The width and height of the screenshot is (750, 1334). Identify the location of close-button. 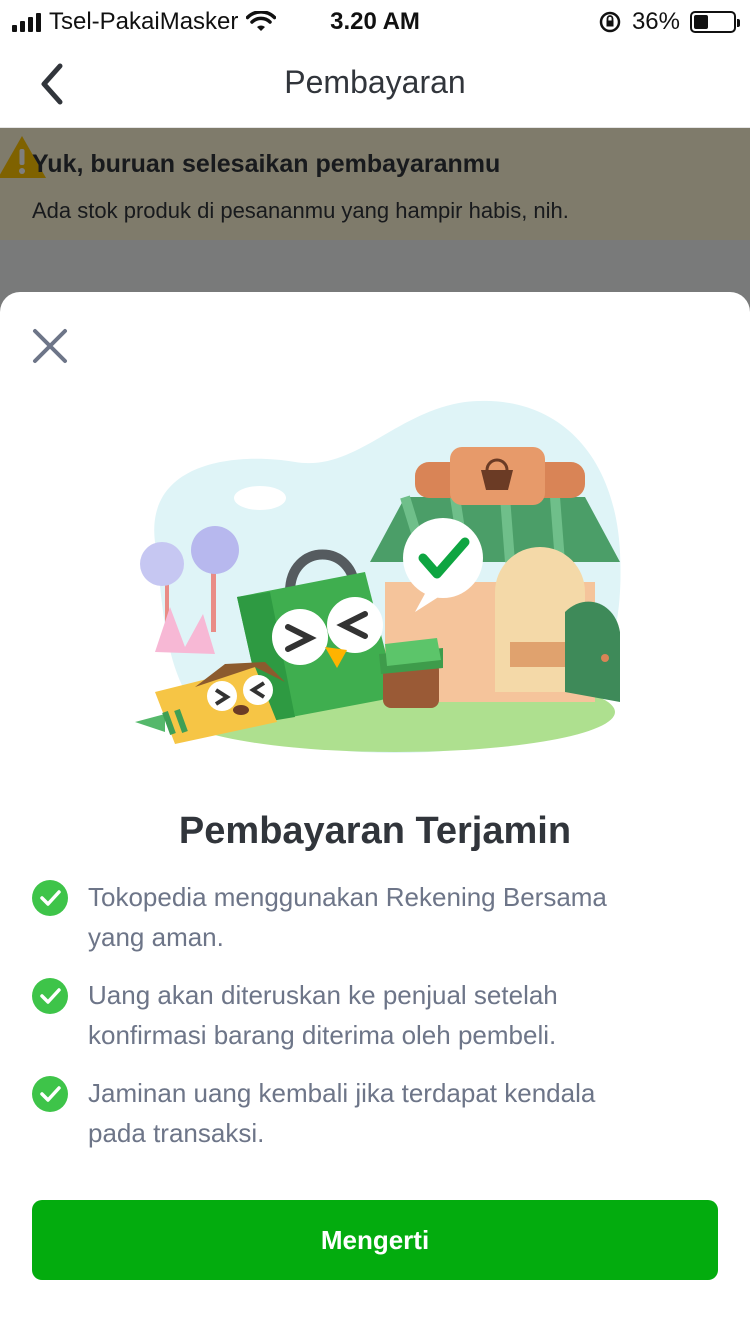
(50, 346).